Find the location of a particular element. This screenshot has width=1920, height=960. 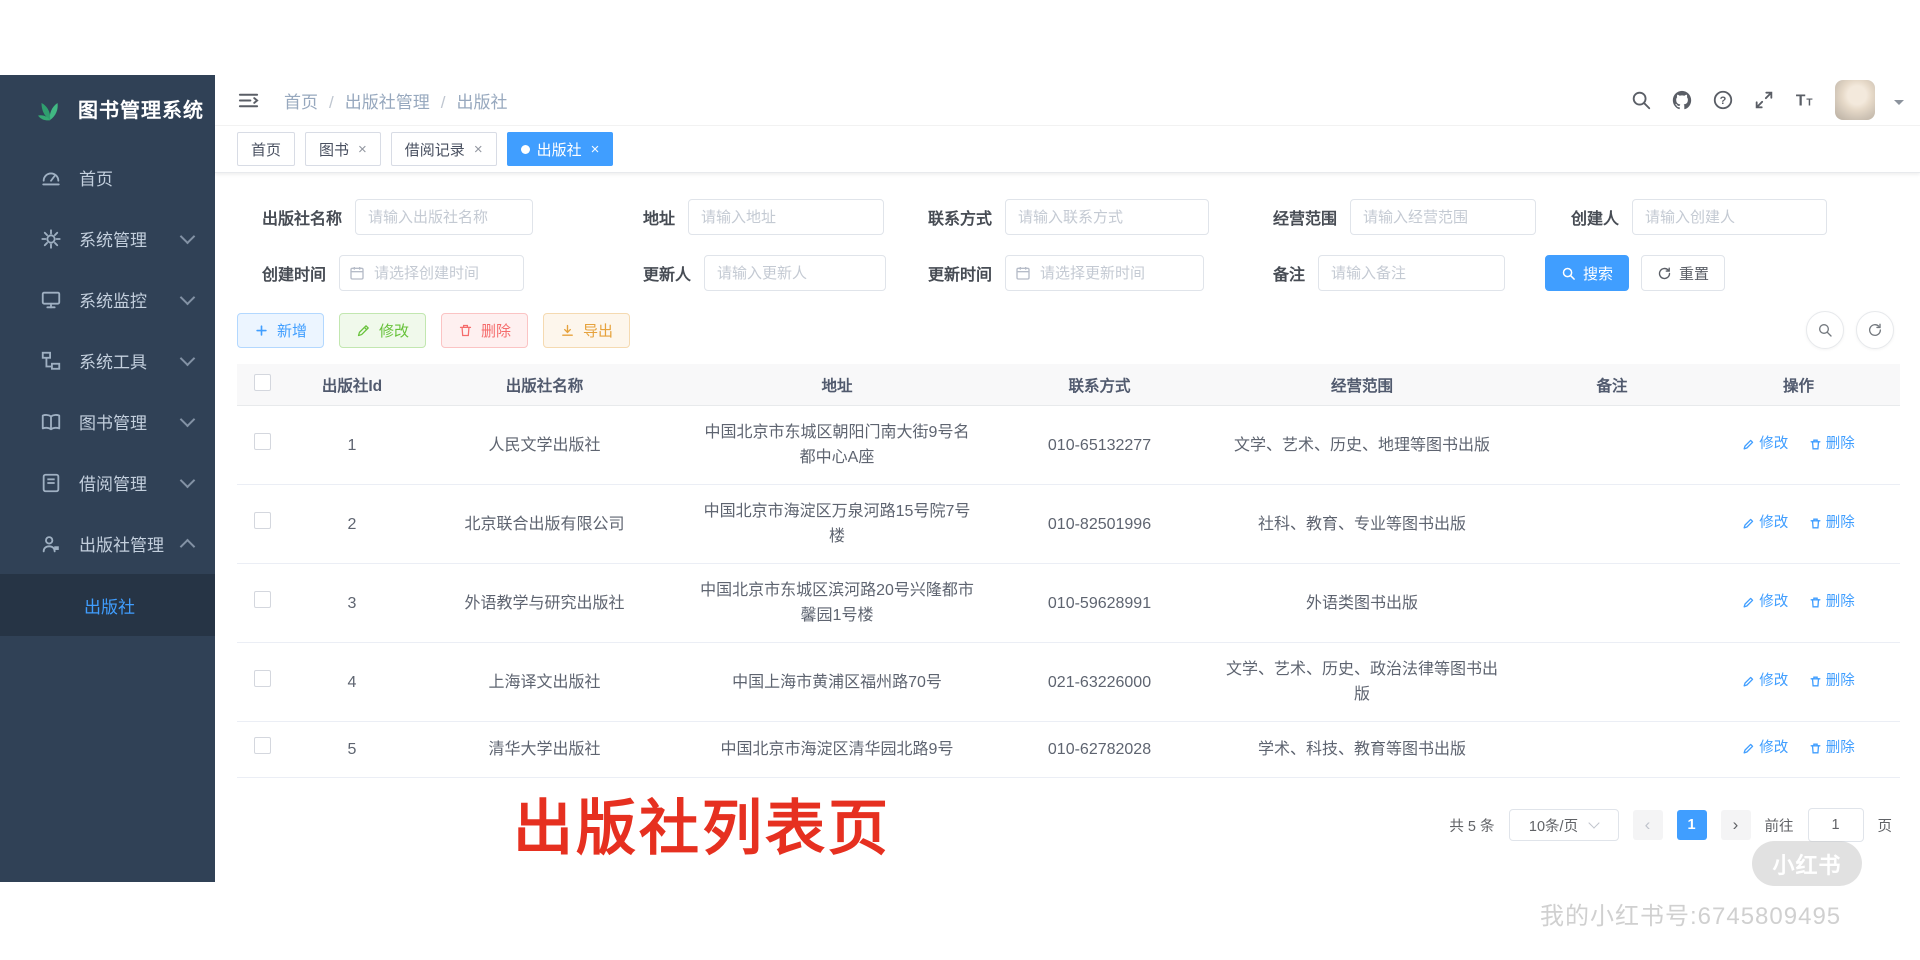

search-field-label: 联系方式 is located at coordinates (960, 219).